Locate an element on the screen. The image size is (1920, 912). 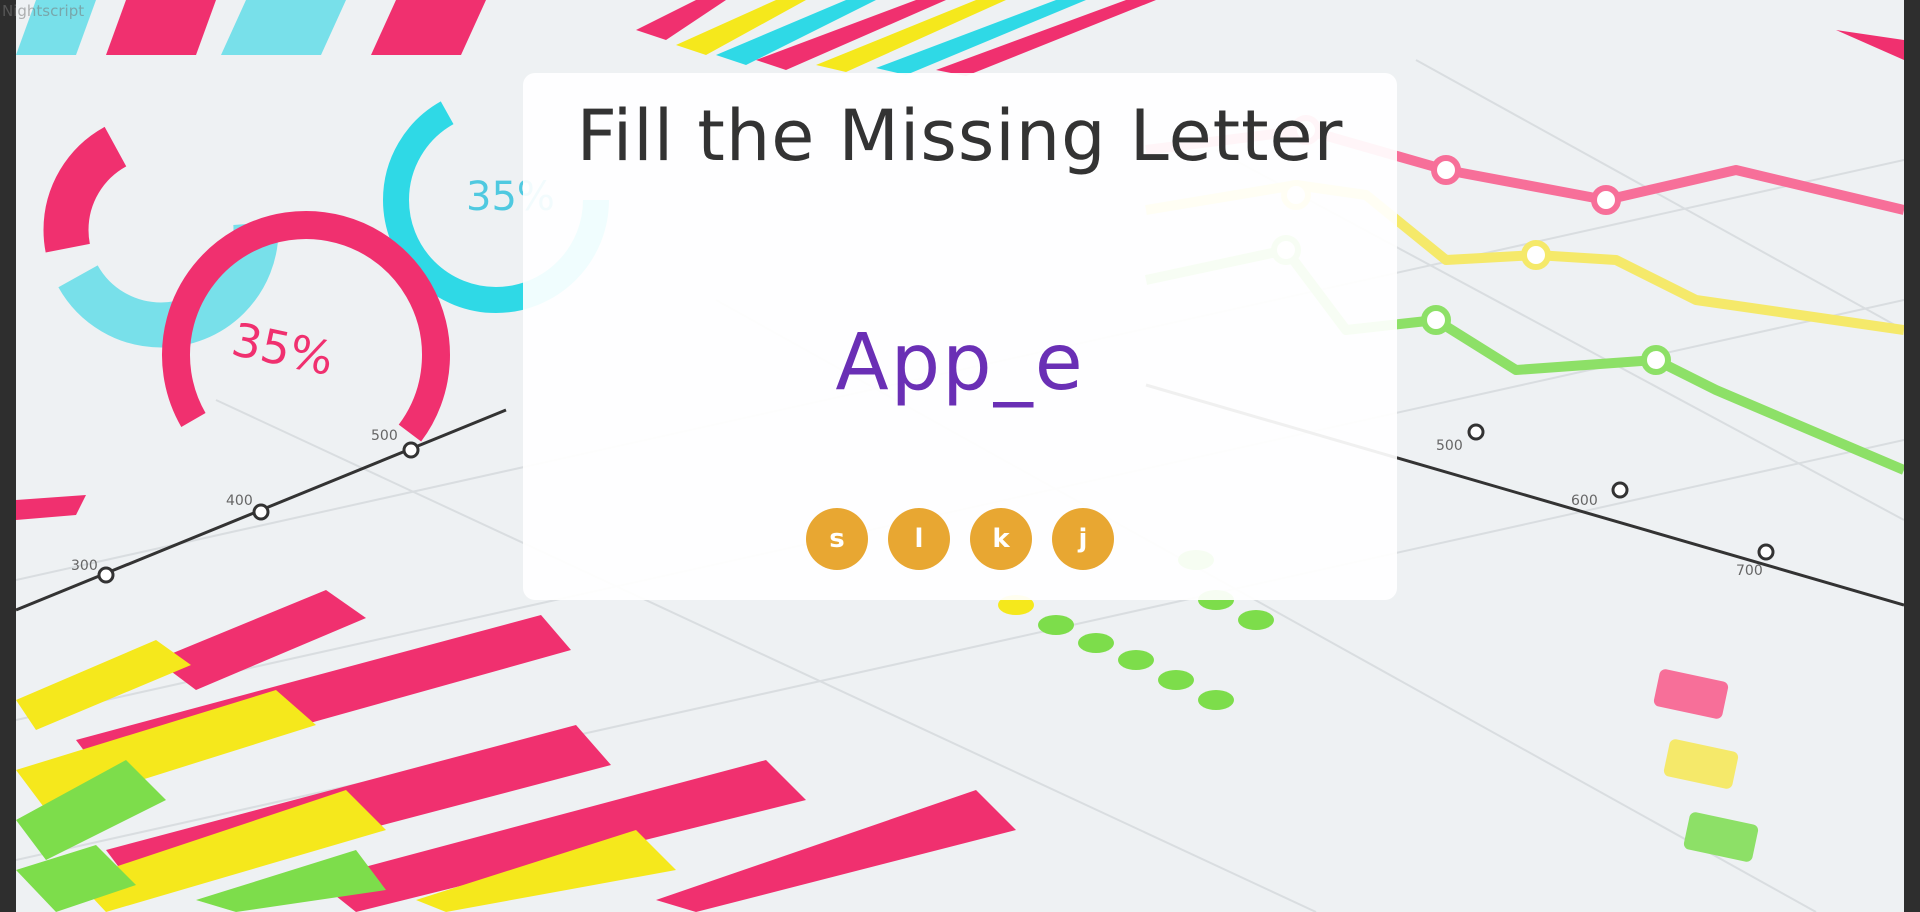
top-bar-chart is located at coordinates (896, 38).